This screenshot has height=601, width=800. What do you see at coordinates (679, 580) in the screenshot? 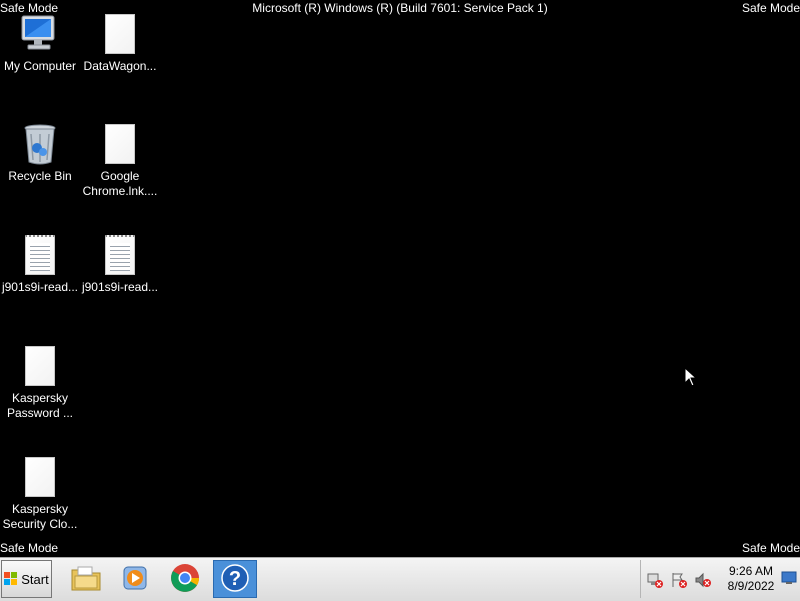
I see `action-center-error-icon` at bounding box center [679, 580].